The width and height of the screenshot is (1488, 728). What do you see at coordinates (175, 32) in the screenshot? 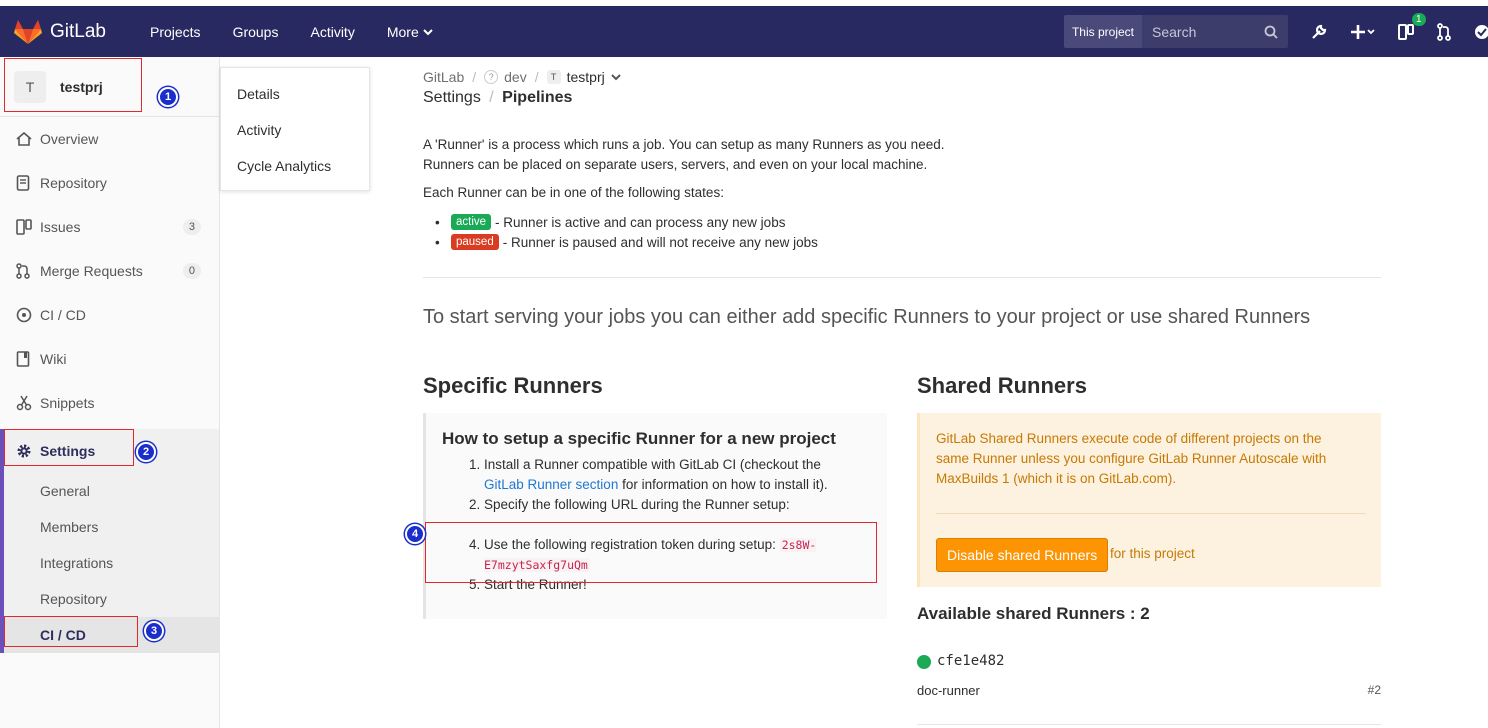
I see `nav-projects: Projects` at bounding box center [175, 32].